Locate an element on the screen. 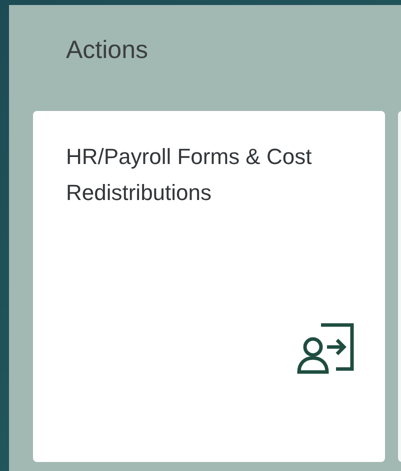  tile-title: HR/Payroll Forms & Cost Redistributions is located at coordinates (189, 175).